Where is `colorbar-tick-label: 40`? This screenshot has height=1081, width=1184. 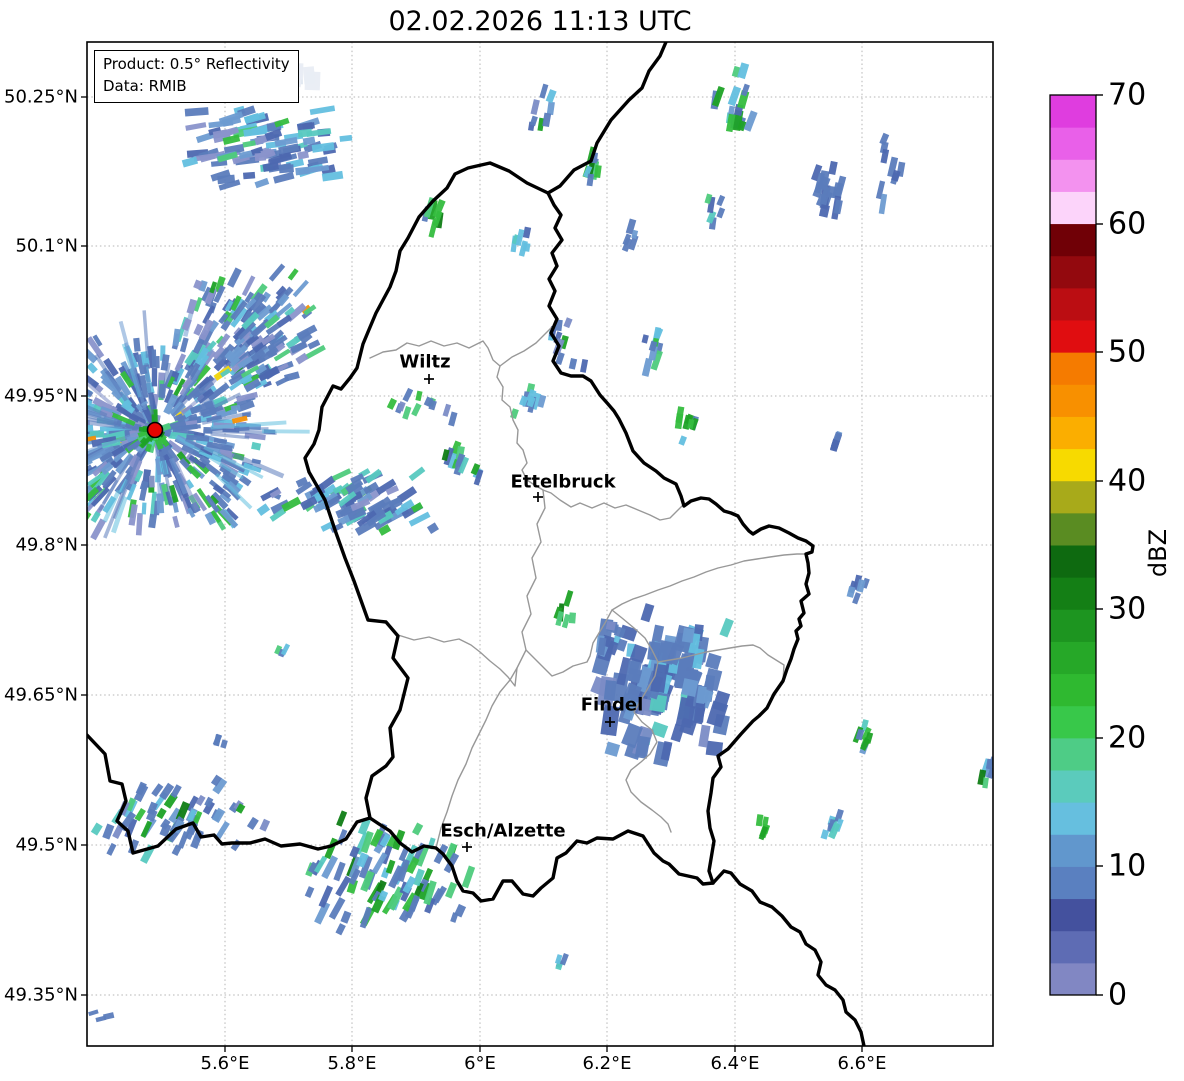
colorbar-tick-label: 40 is located at coordinates (1127, 481).